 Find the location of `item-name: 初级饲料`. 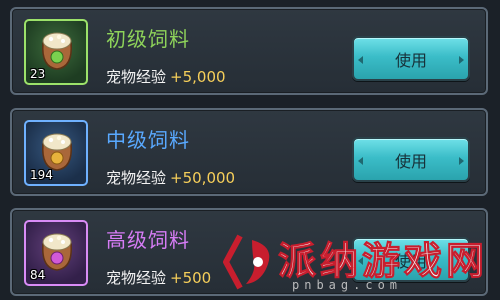

item-name: 初级饲料 is located at coordinates (148, 39).